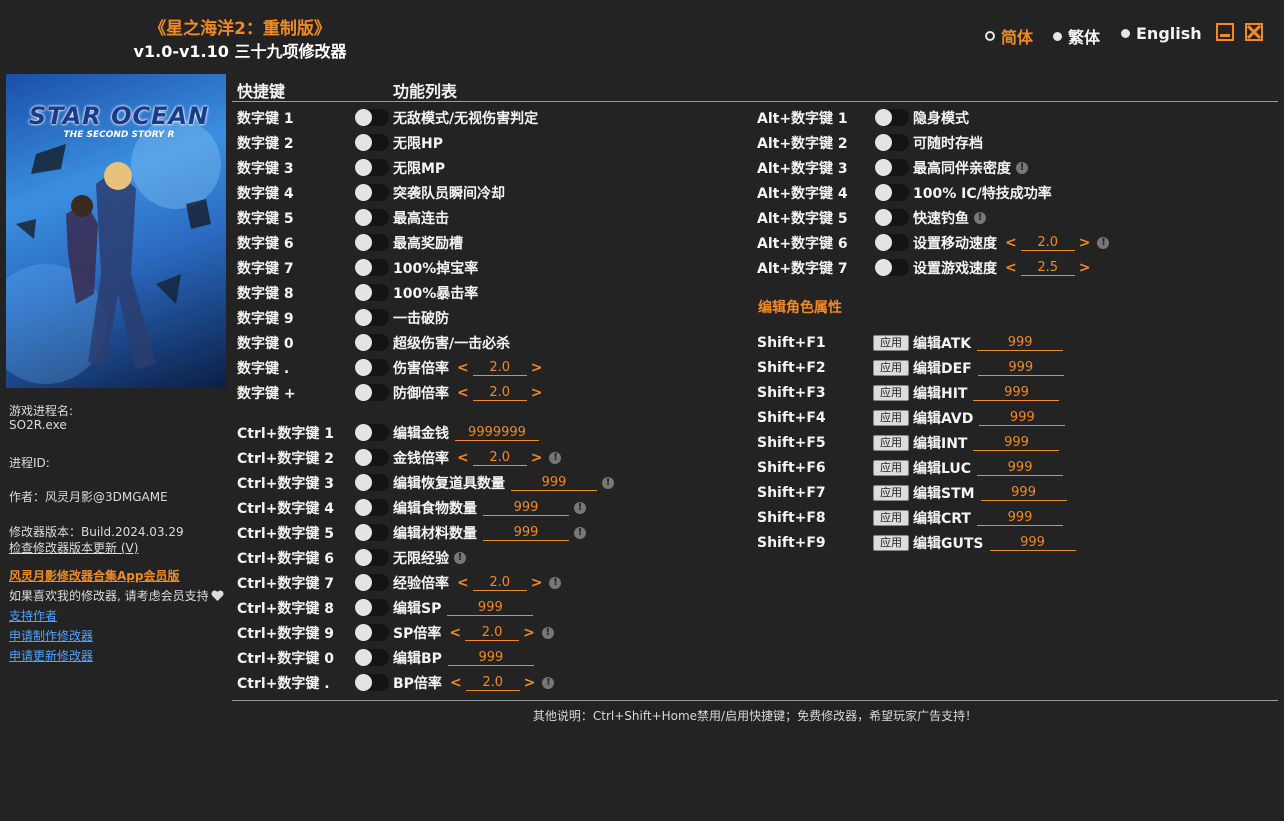 Image resolution: width=1284 pixels, height=821 pixels. I want to click on value-spinner: 2.5, so click(1047, 268).